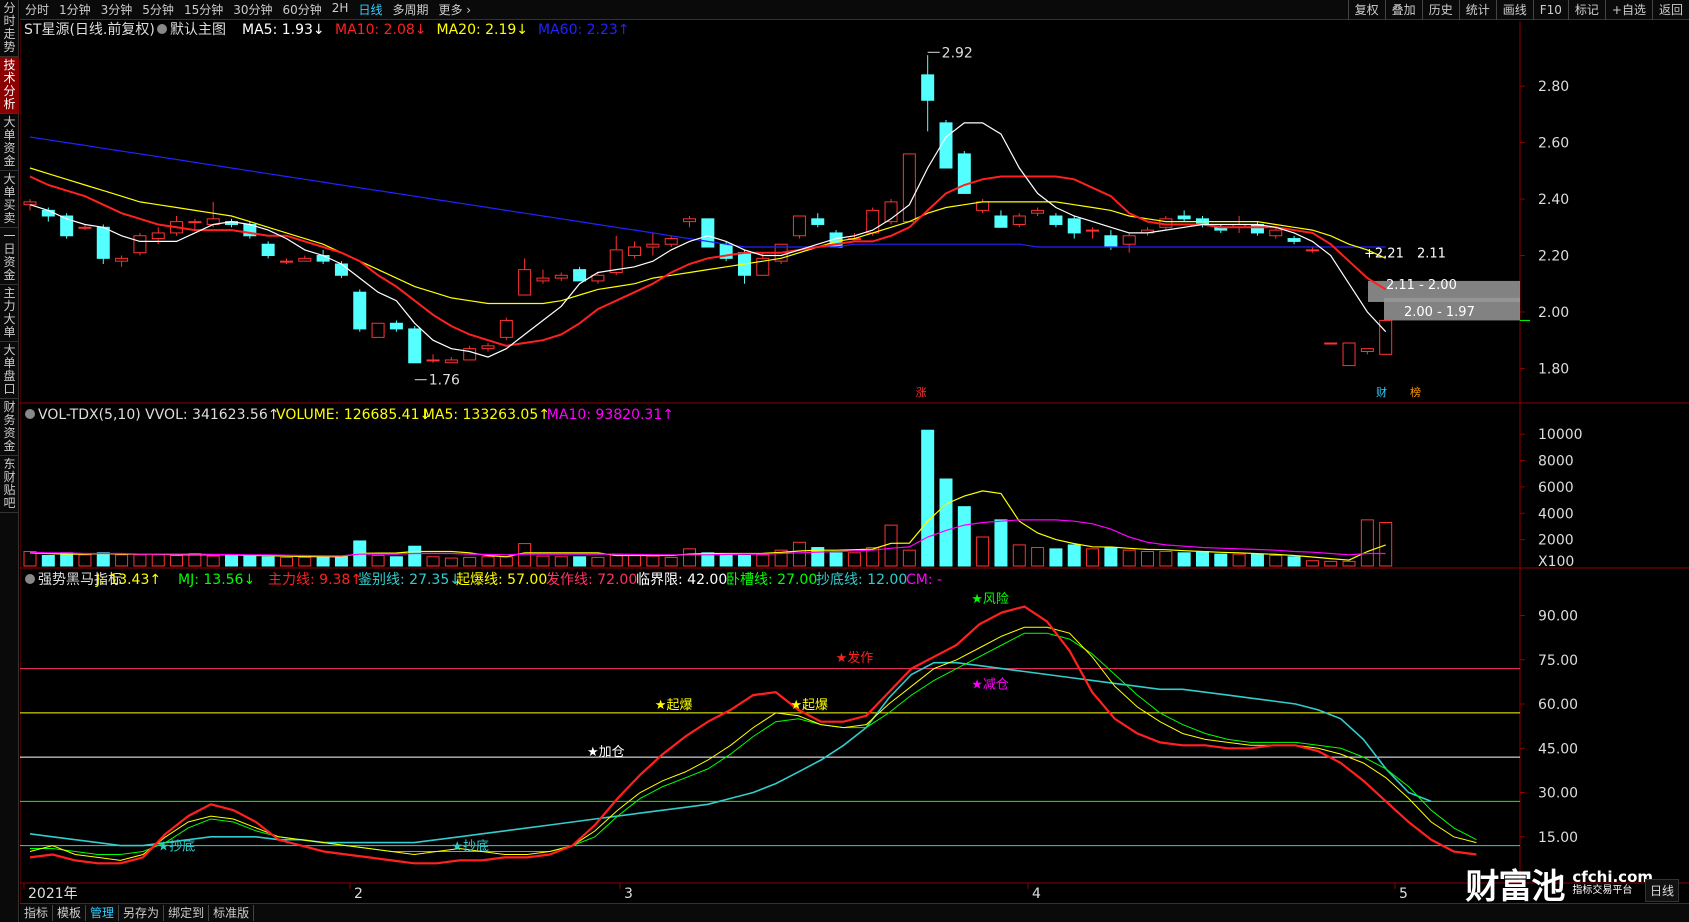 The image size is (1689, 922). I want to click on tool-button-5: F10, so click(1550, 10).